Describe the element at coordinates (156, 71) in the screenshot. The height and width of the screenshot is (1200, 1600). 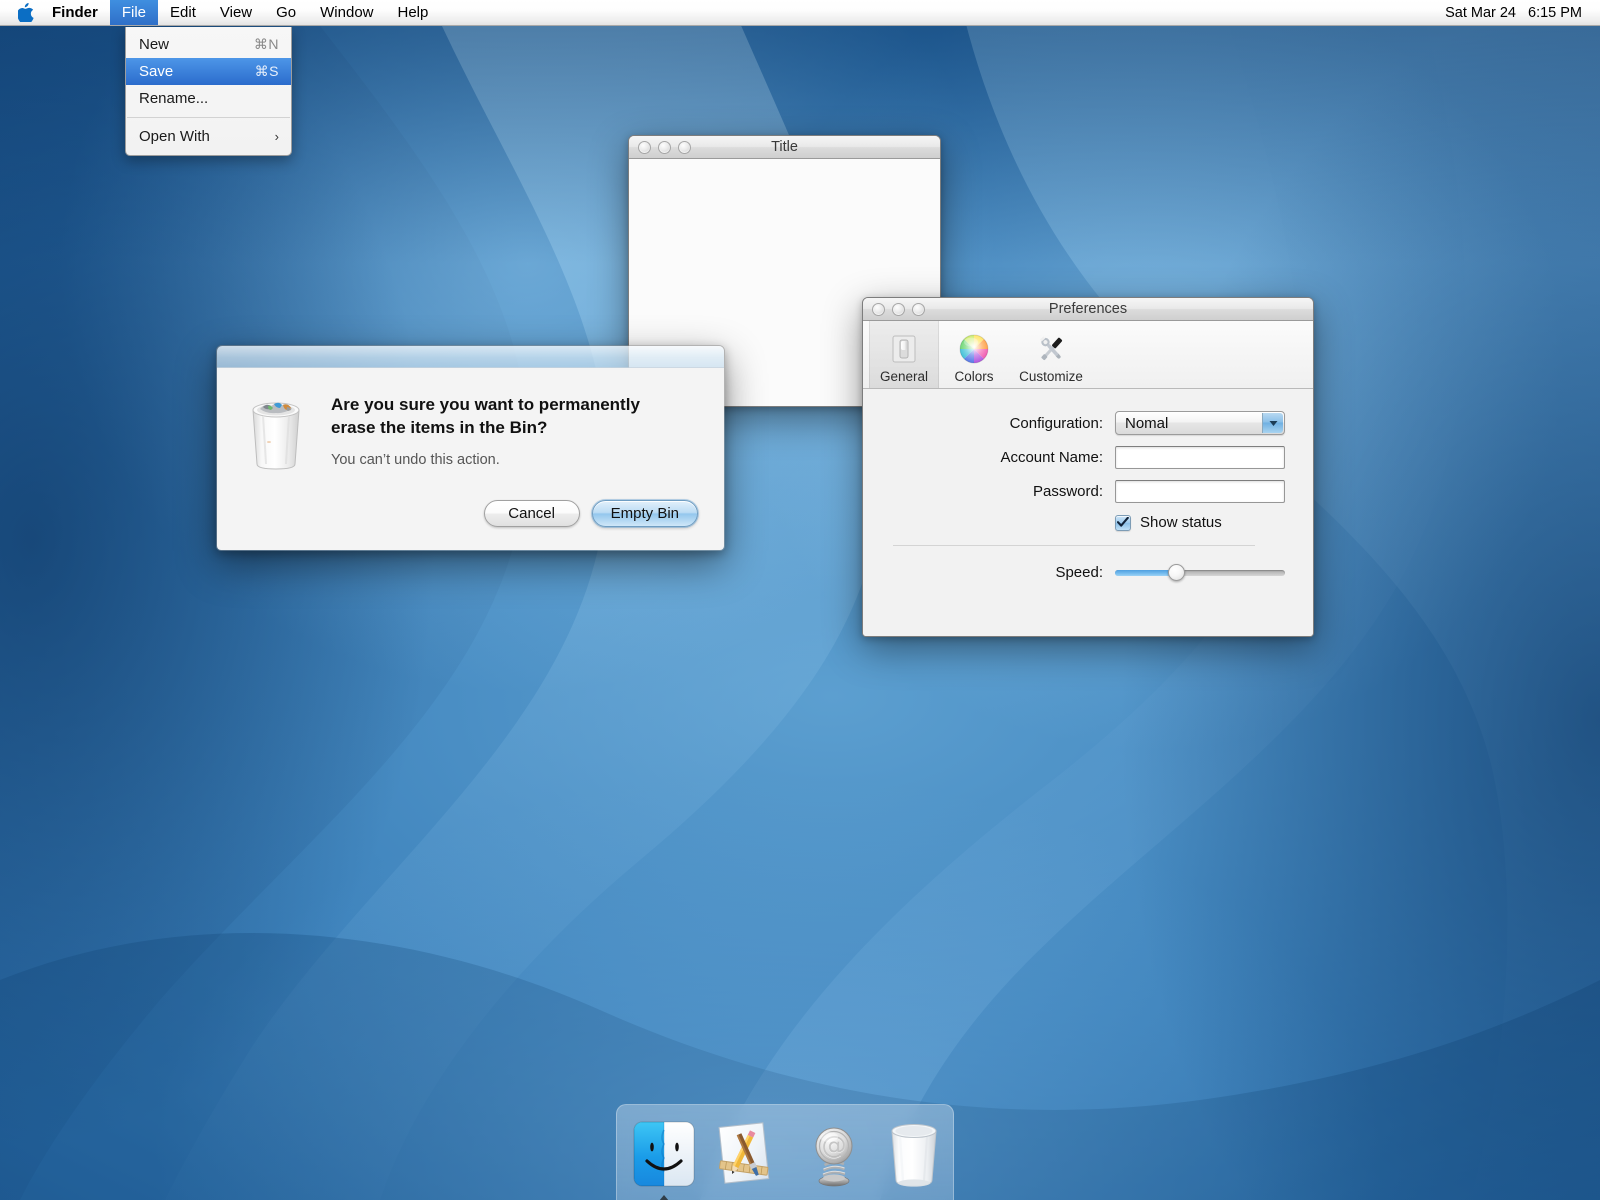
I see `menu-item-save-label: Save` at that location.